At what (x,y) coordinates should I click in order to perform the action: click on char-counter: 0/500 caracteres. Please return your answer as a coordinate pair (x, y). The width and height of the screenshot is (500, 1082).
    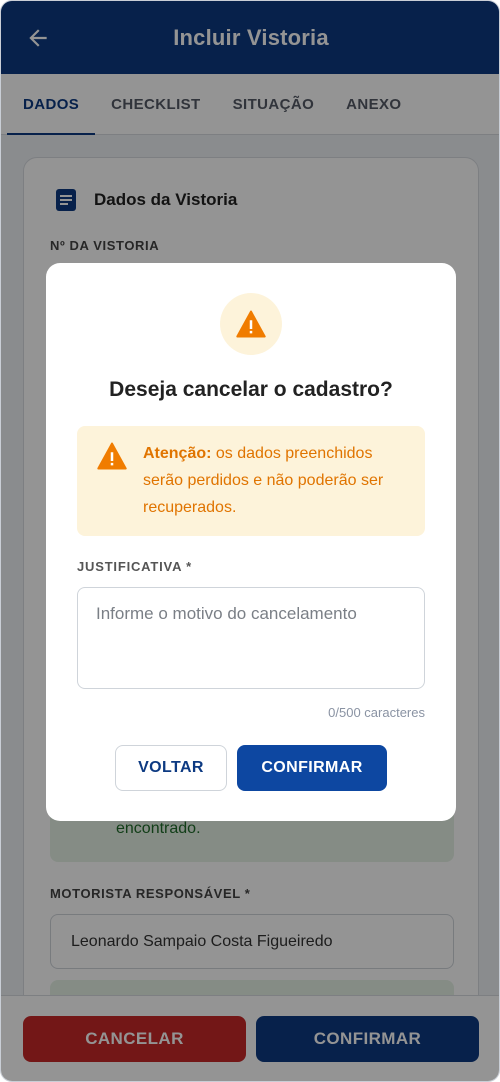
    Looking at the image, I should click on (376, 712).